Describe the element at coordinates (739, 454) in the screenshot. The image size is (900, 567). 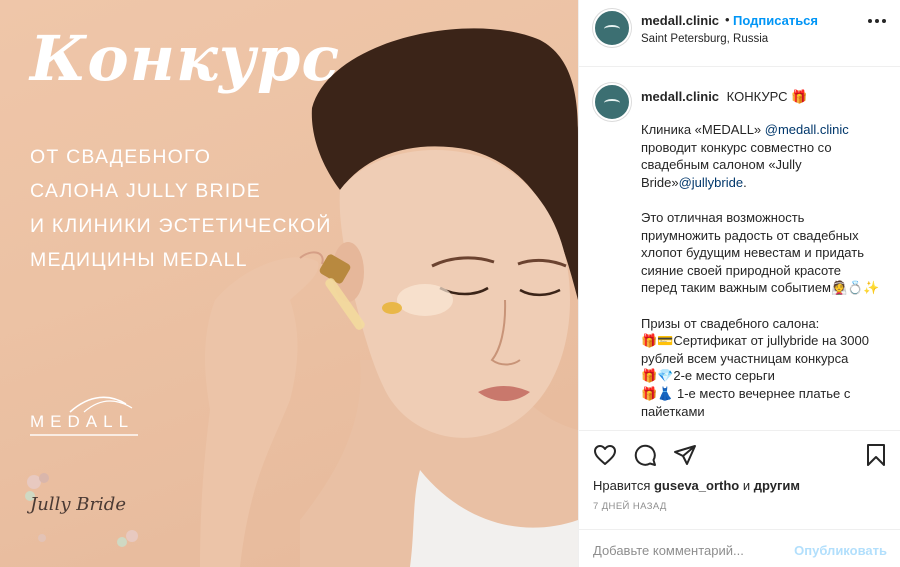
I see `action-bar` at that location.